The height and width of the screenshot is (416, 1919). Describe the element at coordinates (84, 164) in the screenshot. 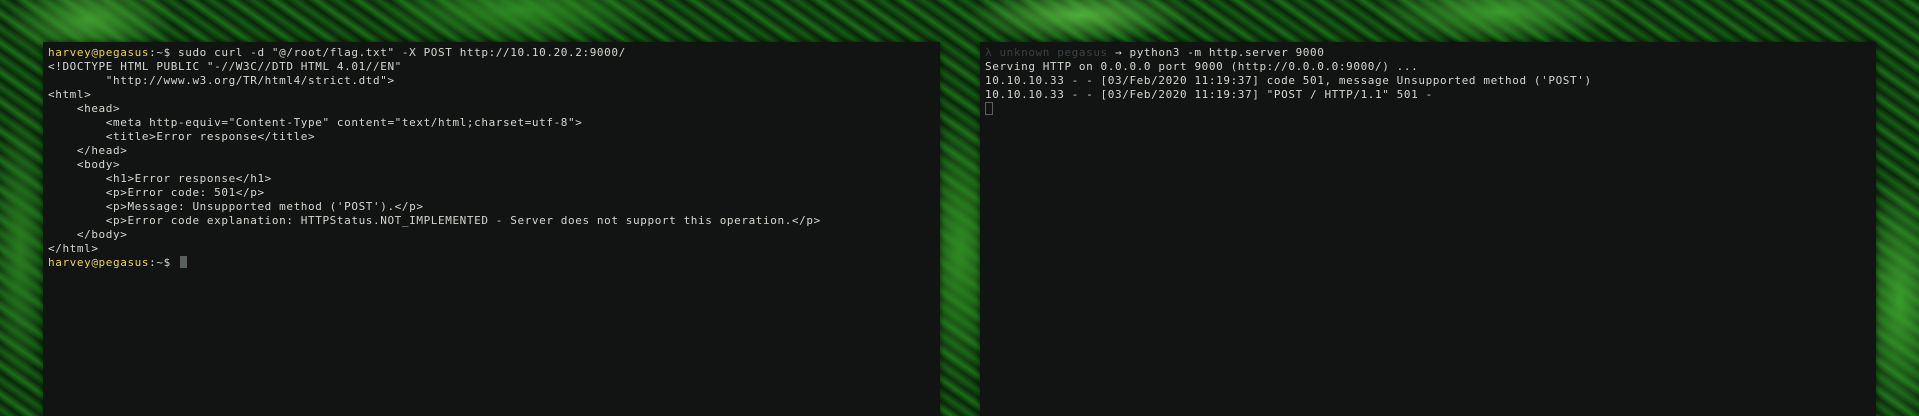

I see `output-line: <body>` at that location.